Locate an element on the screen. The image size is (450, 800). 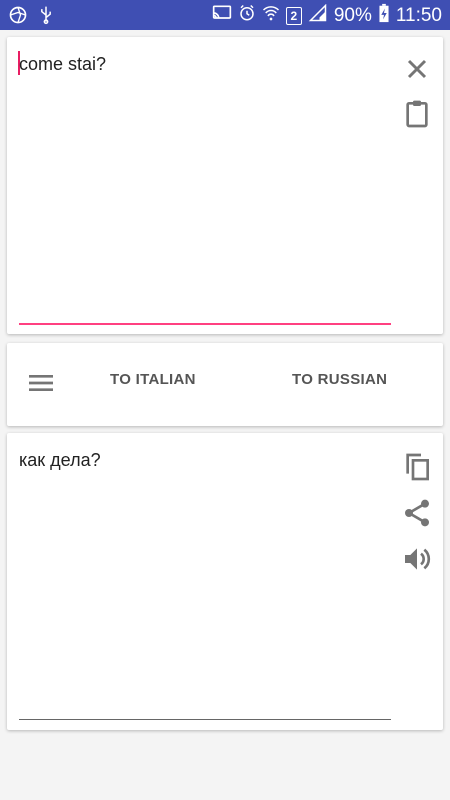
menu-icon is located at coordinates (41, 383).